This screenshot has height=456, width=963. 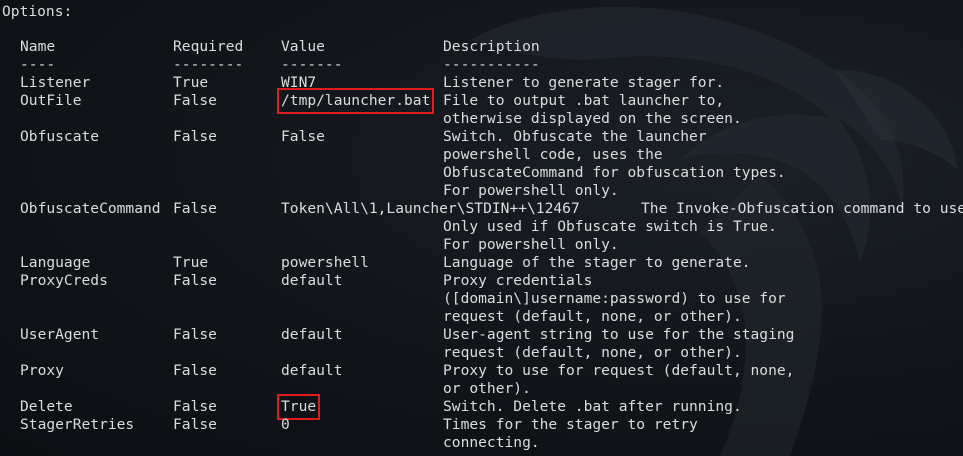 What do you see at coordinates (46, 406) in the screenshot?
I see `option-name: Delete` at bounding box center [46, 406].